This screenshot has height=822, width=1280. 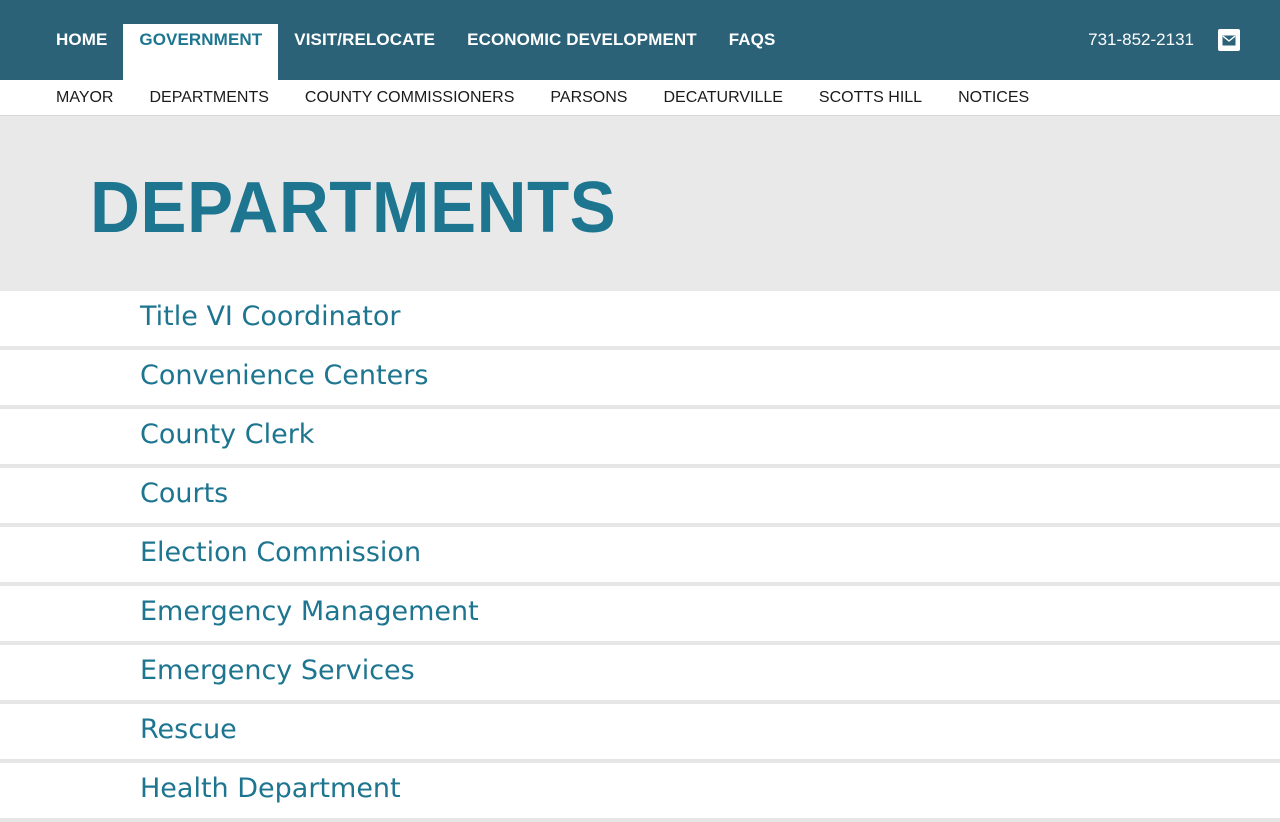 I want to click on department-link-emergency-management: Emergency Management, so click(x=640, y=615).